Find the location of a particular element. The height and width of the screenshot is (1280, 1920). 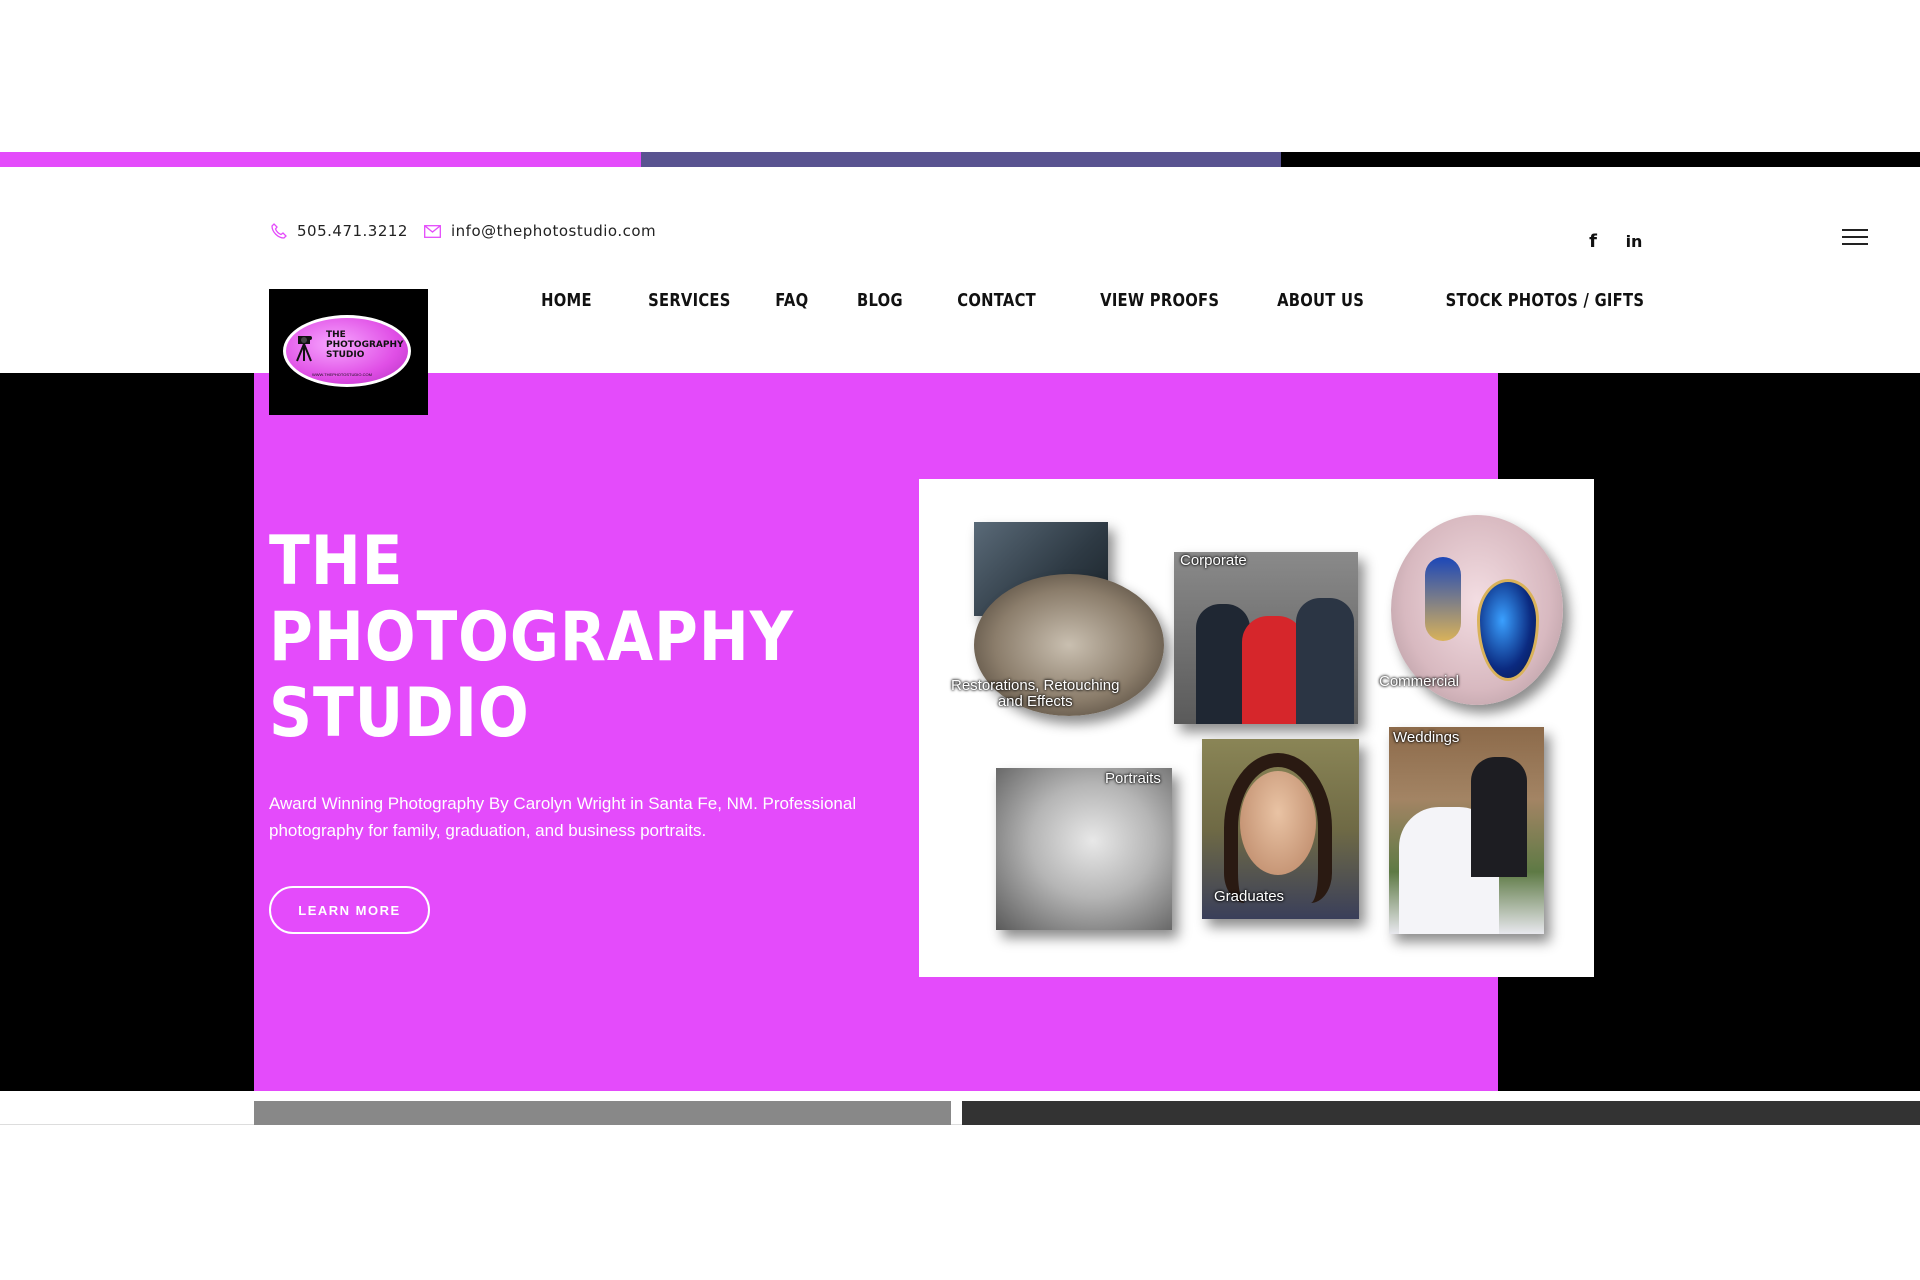

hero-title: THE PHOTOGRAPHY STUDIO is located at coordinates (531, 638).